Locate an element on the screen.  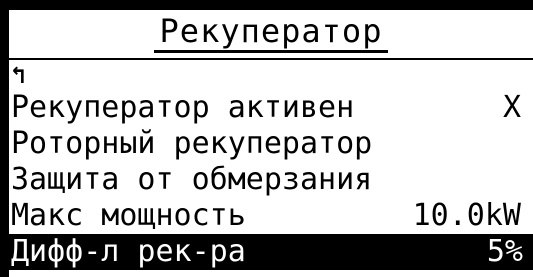
menu-item-value: 5% is located at coordinates (504, 251).